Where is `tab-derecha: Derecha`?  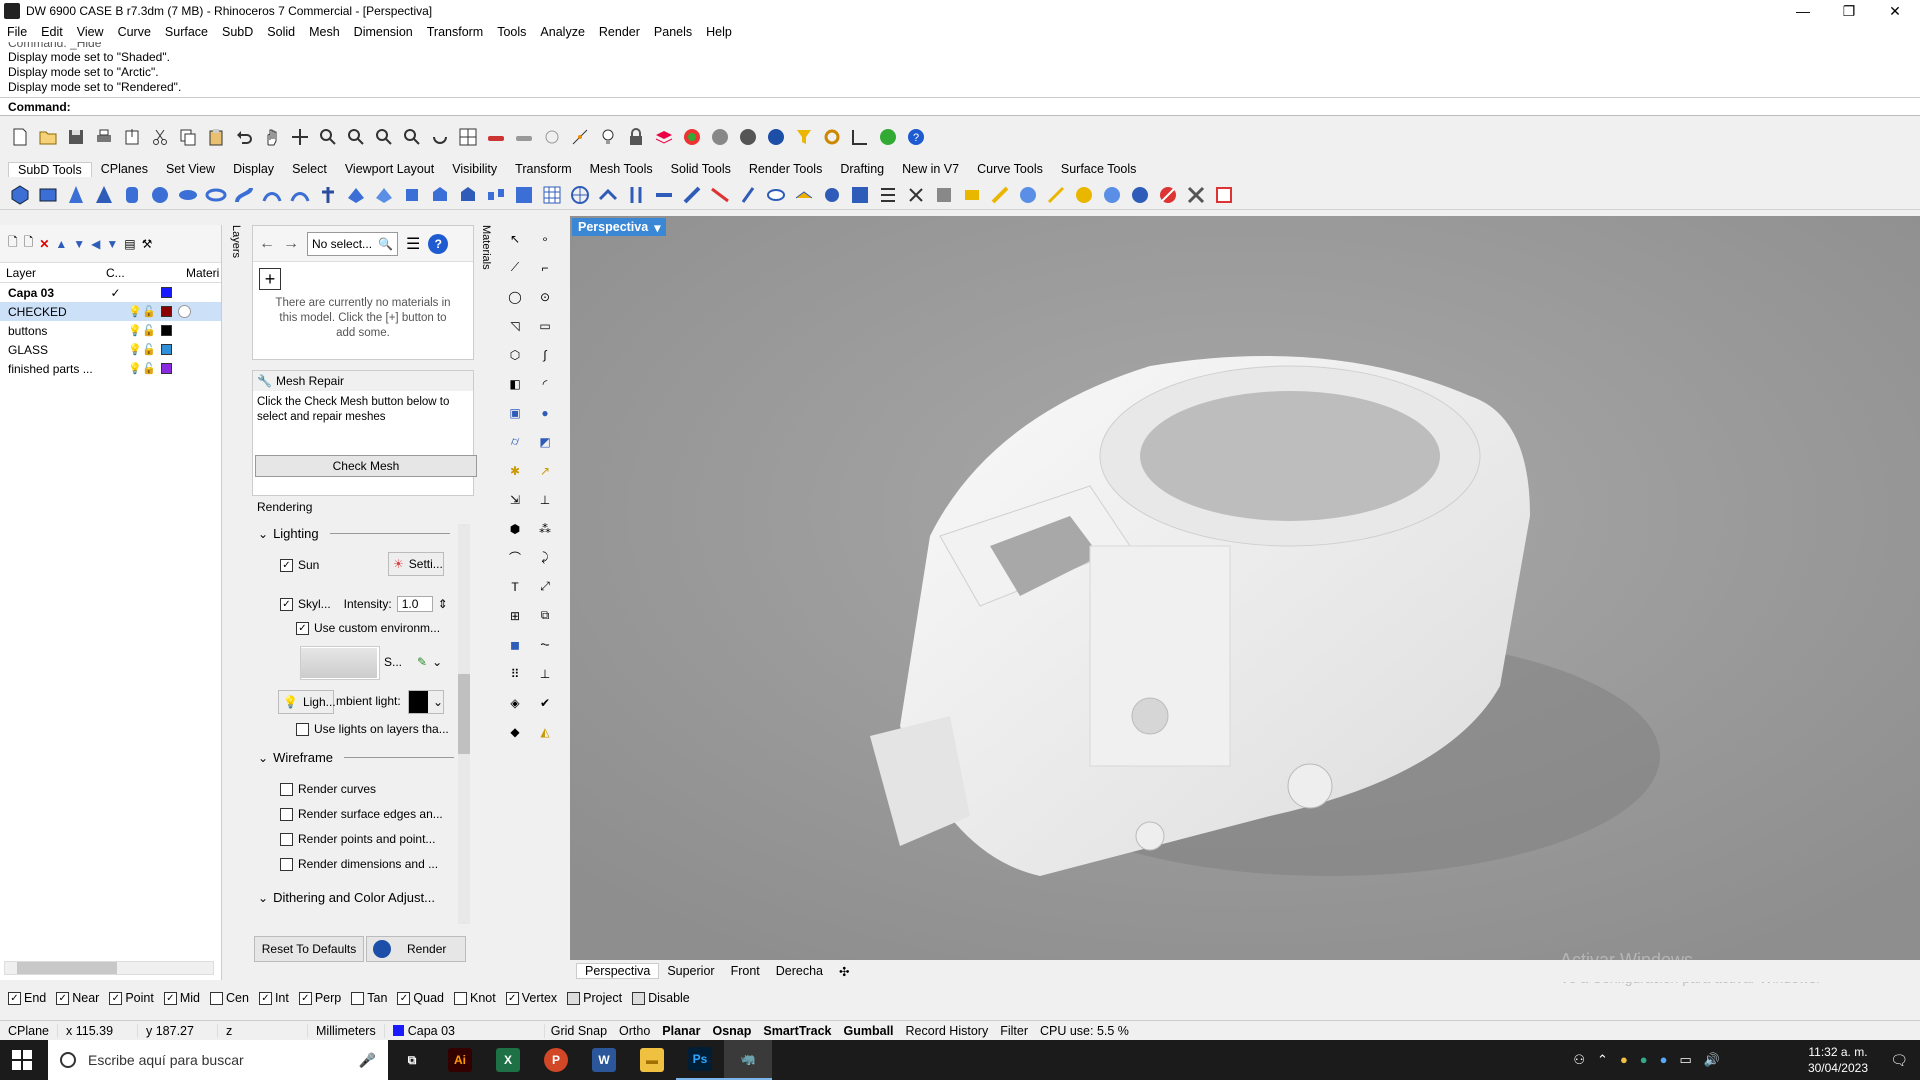
tab-derecha: Derecha is located at coordinates (799, 971).